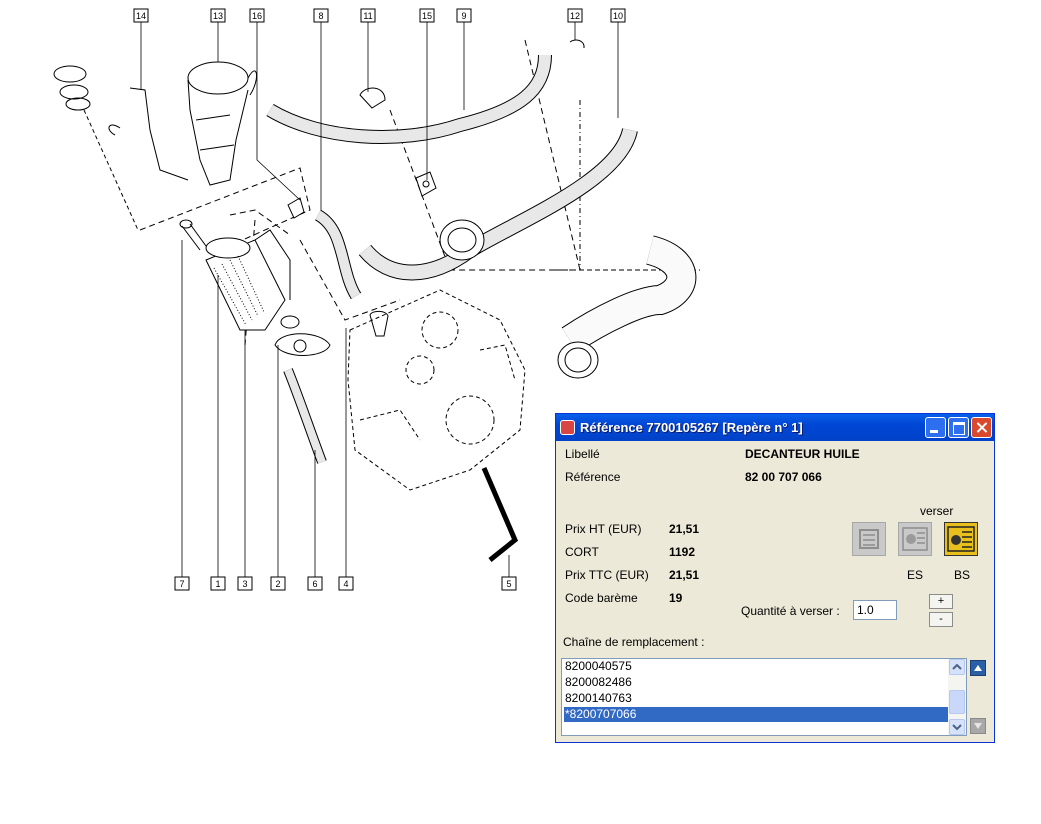 Image resolution: width=1041 pixels, height=824 pixels. I want to click on move-down-button, so click(978, 726).